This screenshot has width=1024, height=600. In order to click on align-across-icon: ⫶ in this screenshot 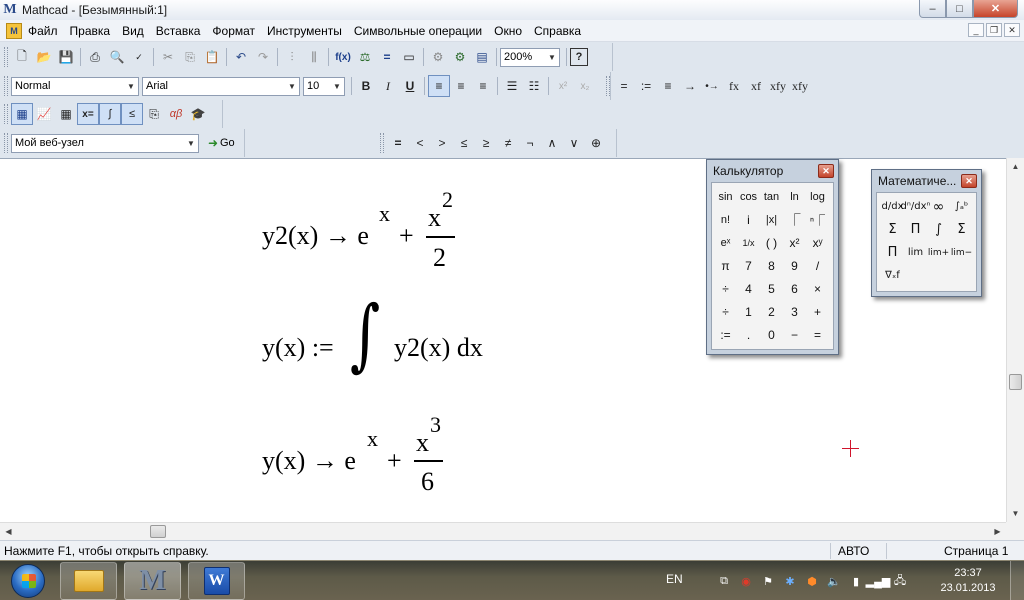, I will do `click(292, 57)`.